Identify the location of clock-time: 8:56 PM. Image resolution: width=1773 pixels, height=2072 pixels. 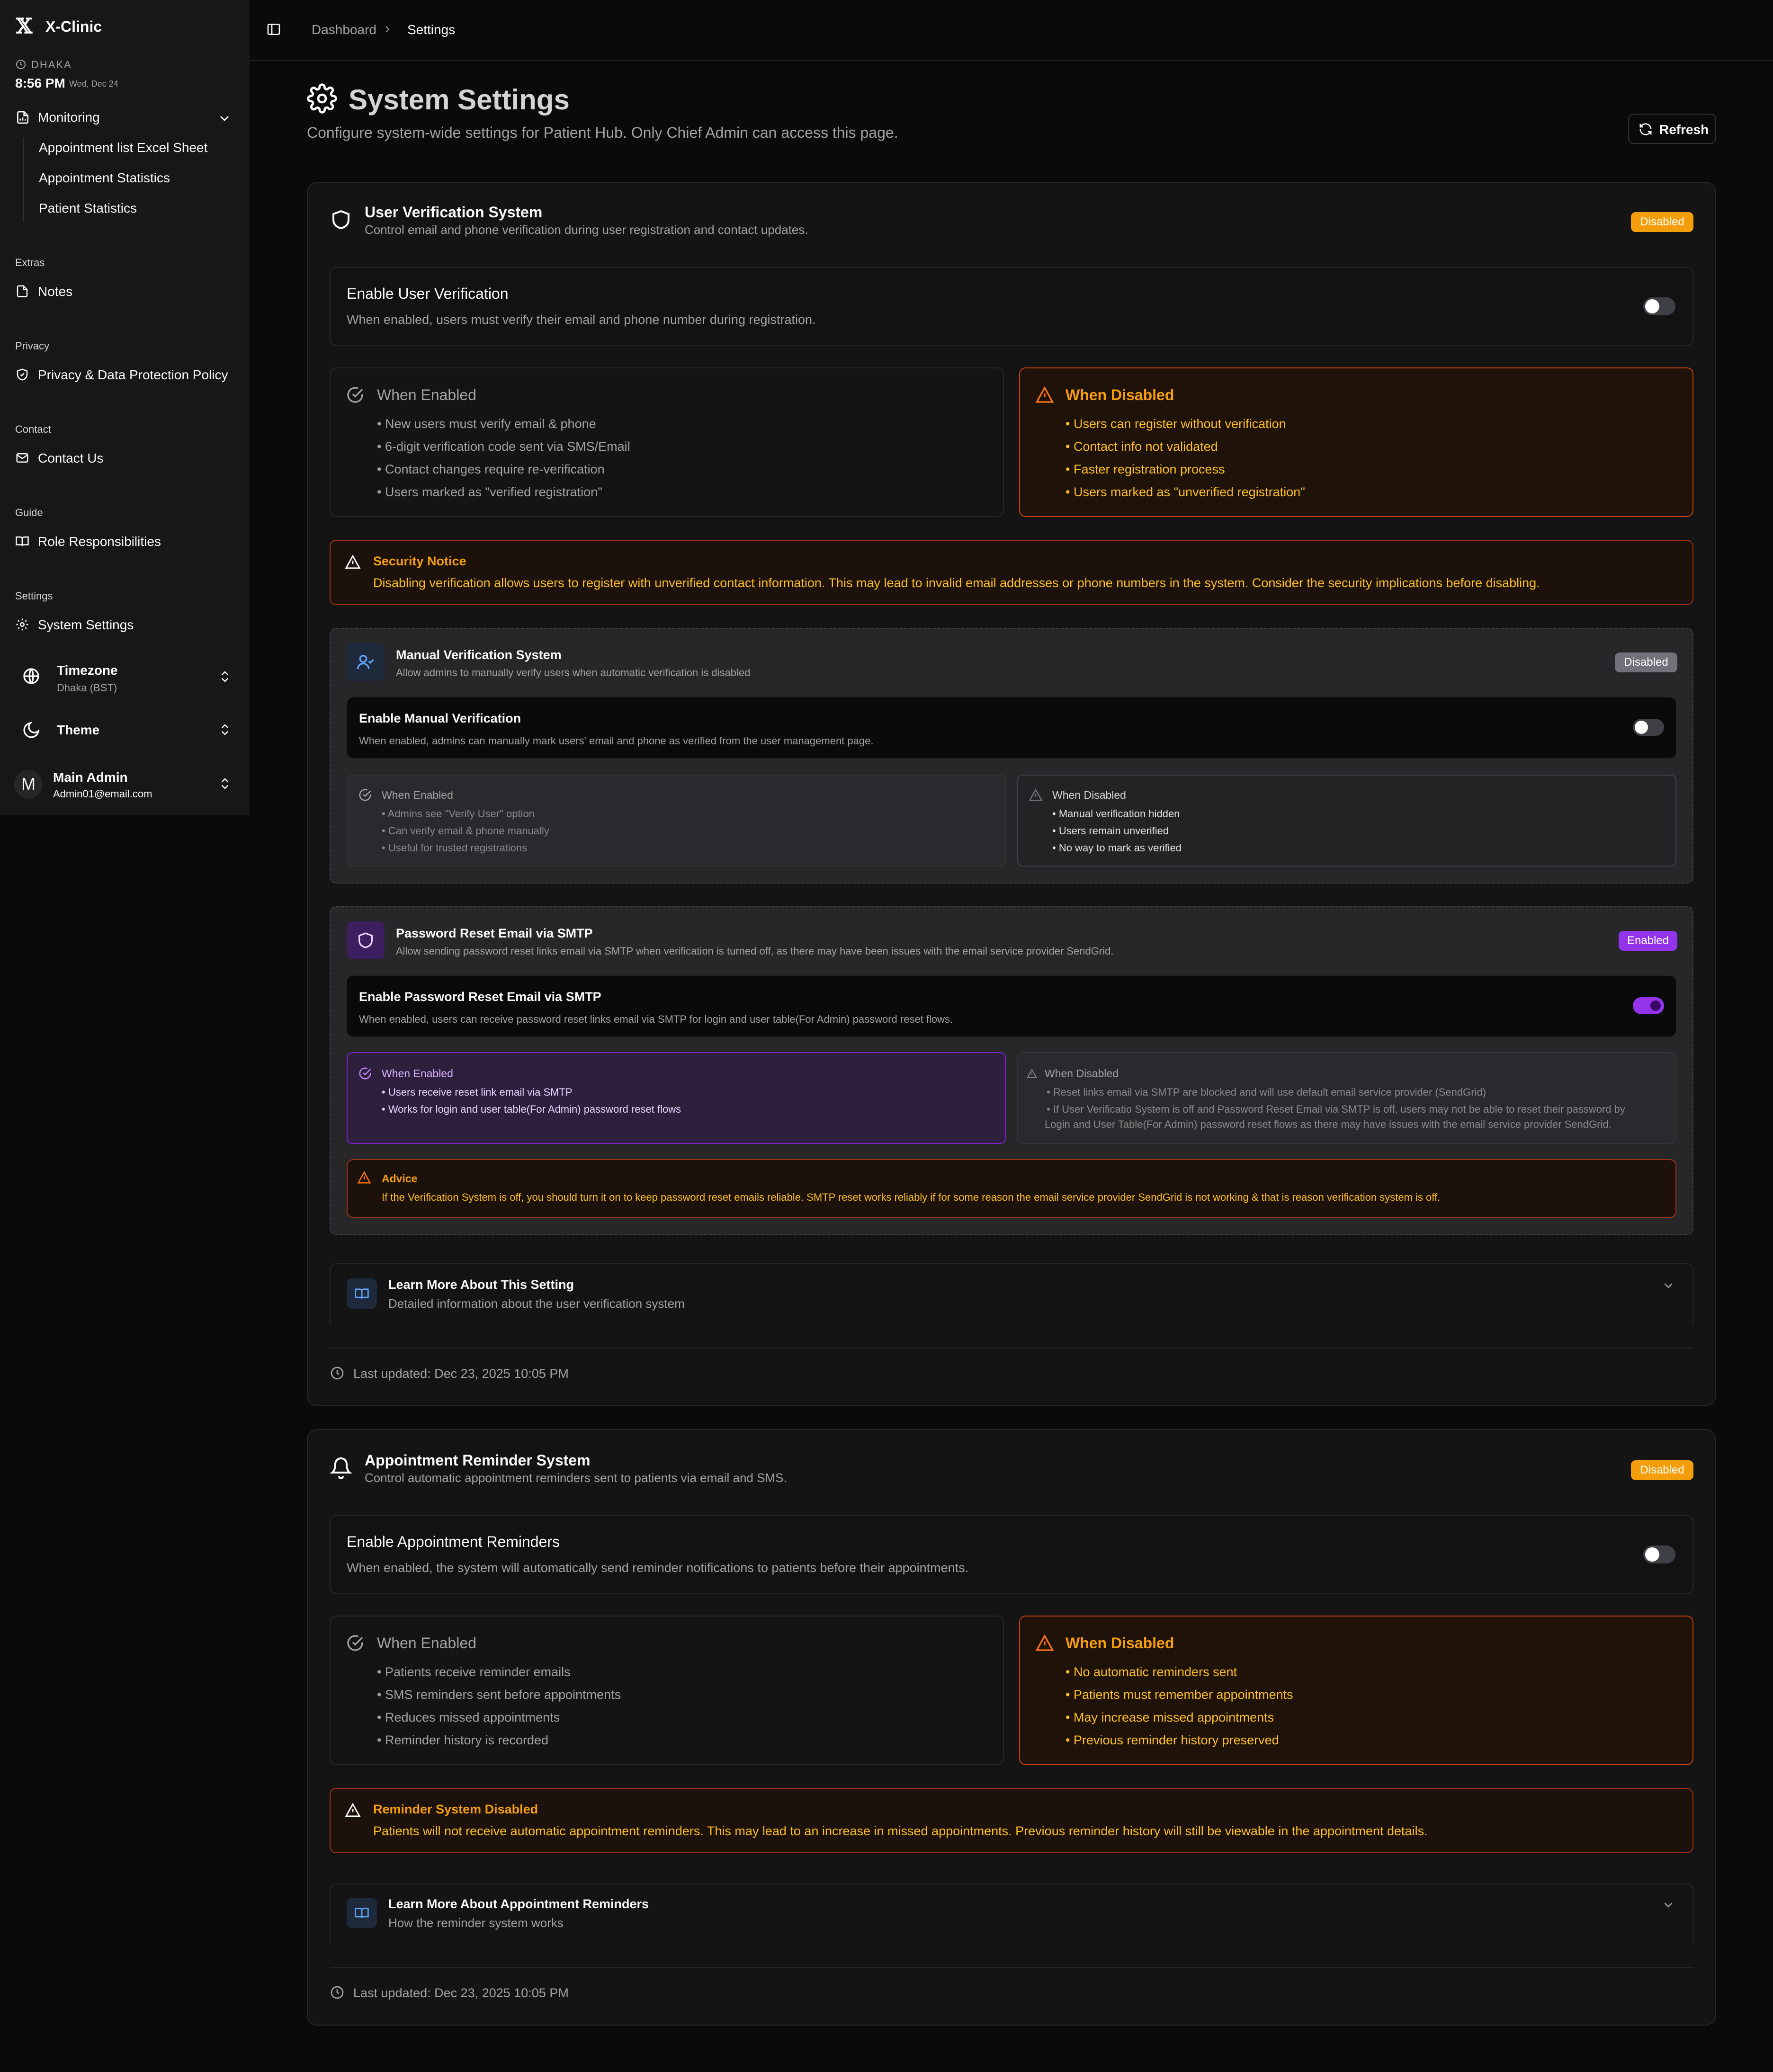
(40, 83).